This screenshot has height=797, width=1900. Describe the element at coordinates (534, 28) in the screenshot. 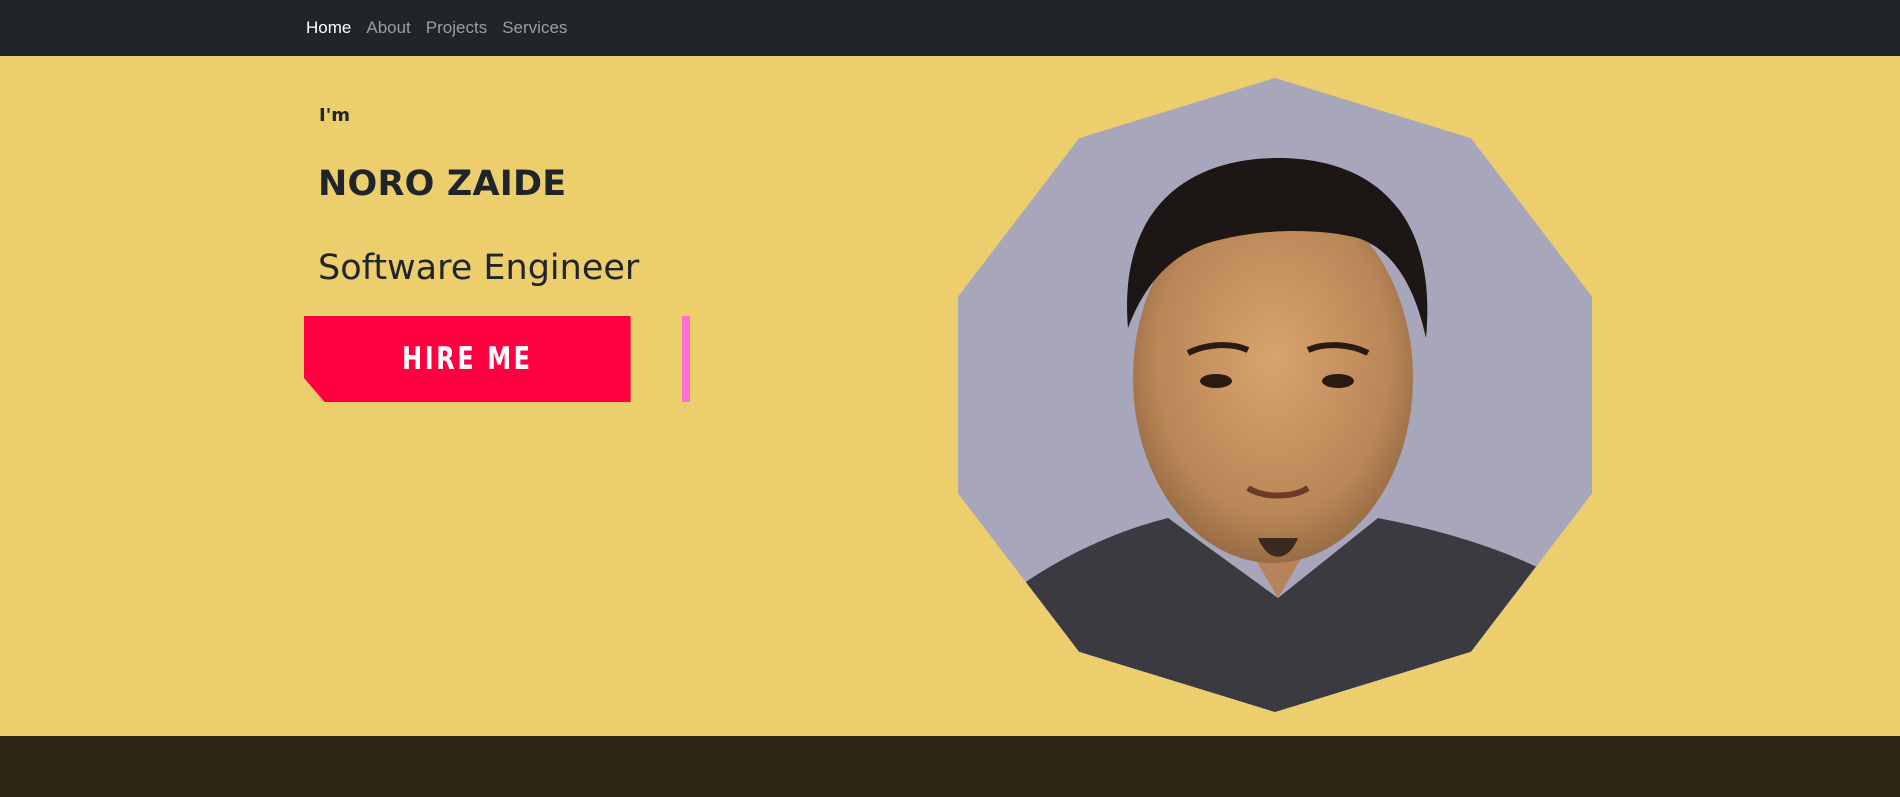

I see `nav-services: Services` at that location.